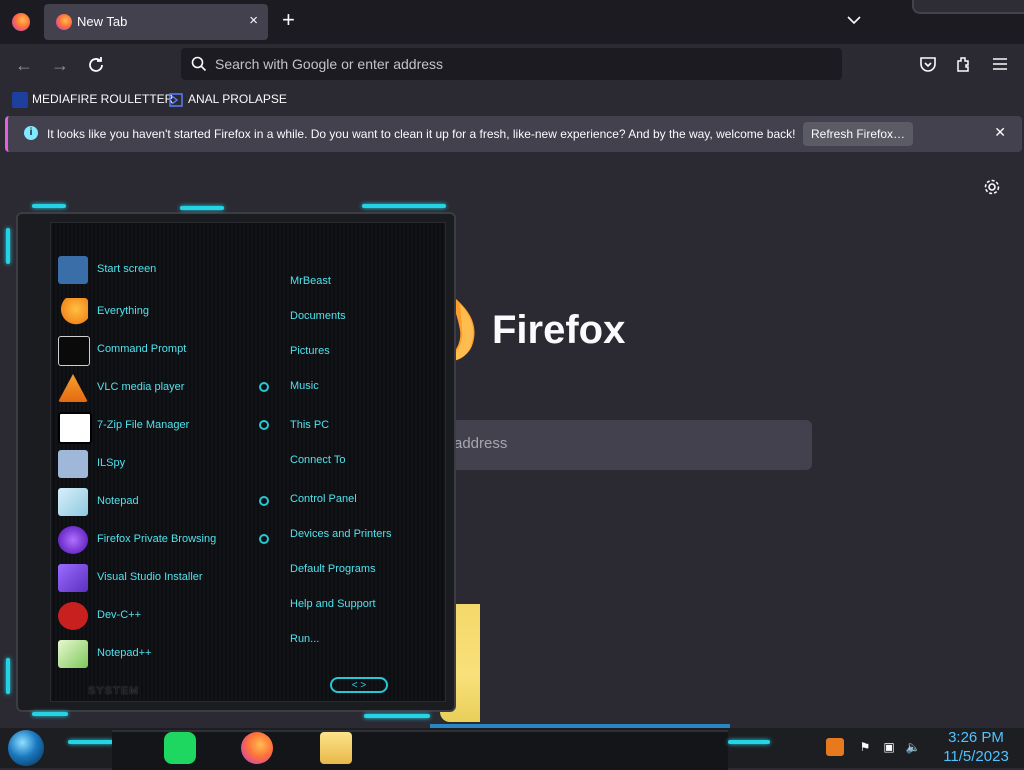 The height and width of the screenshot is (770, 1024). What do you see at coordinates (96, 65) in the screenshot?
I see `reload-icon` at bounding box center [96, 65].